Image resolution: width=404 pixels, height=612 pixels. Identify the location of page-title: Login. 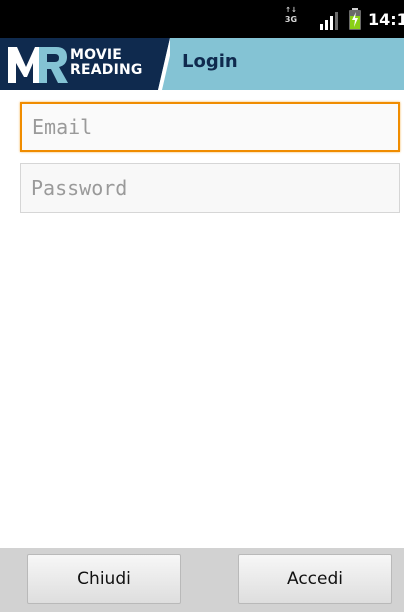
(210, 61).